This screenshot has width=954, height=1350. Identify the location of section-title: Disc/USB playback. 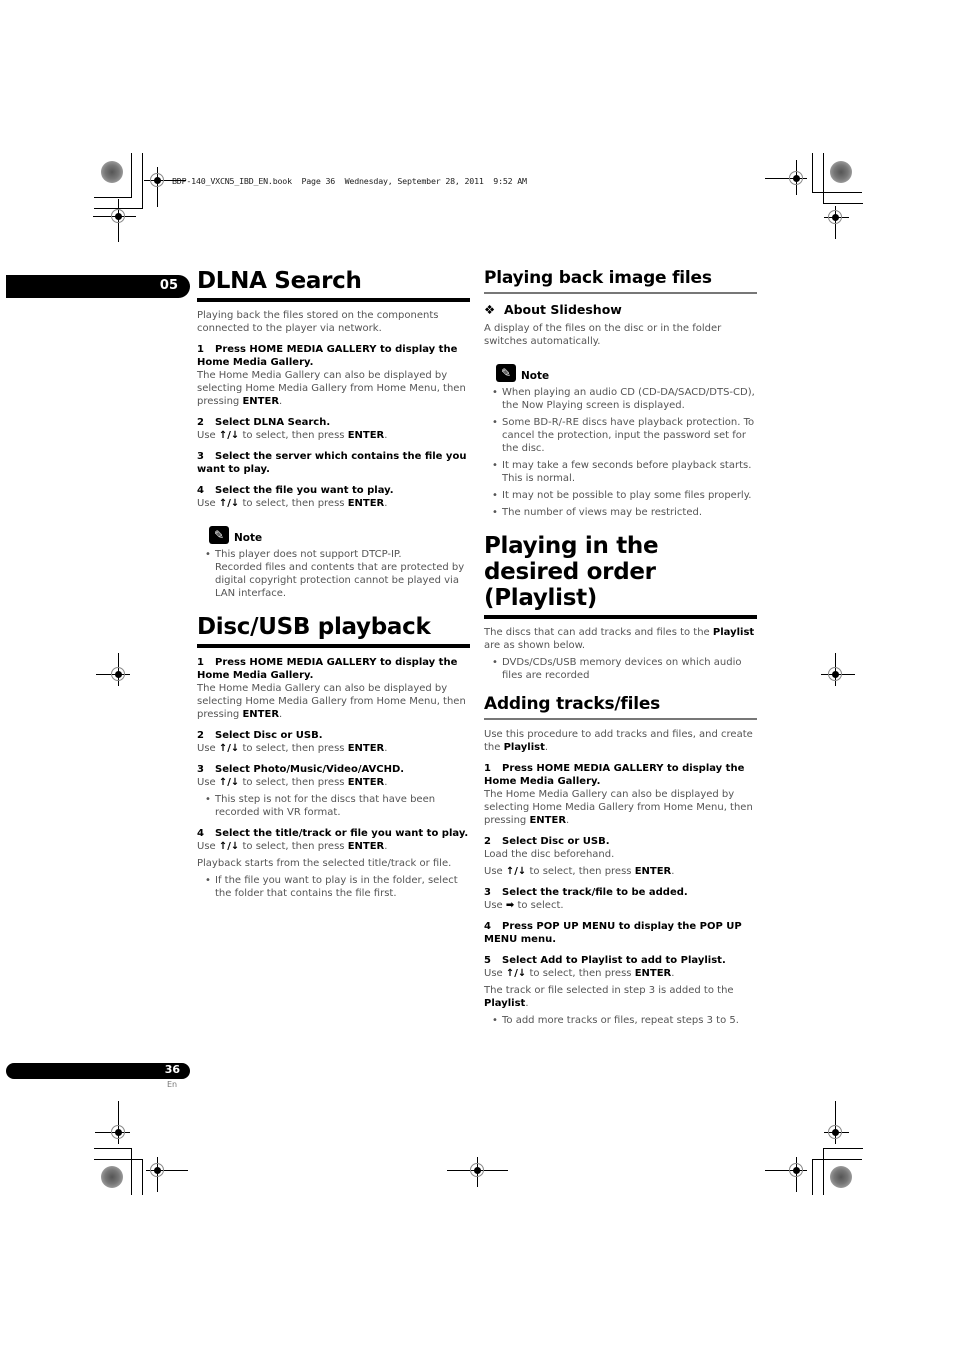
(314, 627).